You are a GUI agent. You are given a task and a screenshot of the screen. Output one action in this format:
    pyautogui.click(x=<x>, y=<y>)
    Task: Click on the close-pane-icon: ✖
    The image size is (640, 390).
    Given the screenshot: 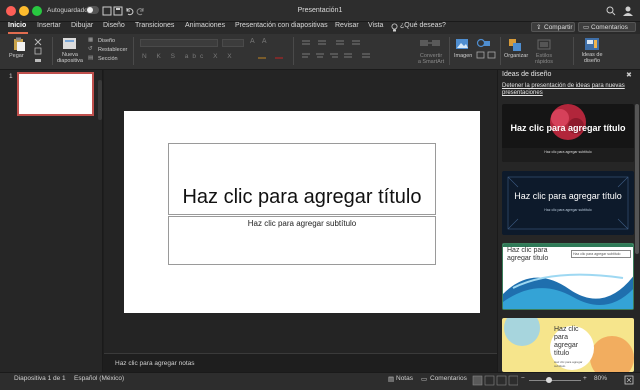 What is the action you would take?
    pyautogui.click(x=629, y=75)
    